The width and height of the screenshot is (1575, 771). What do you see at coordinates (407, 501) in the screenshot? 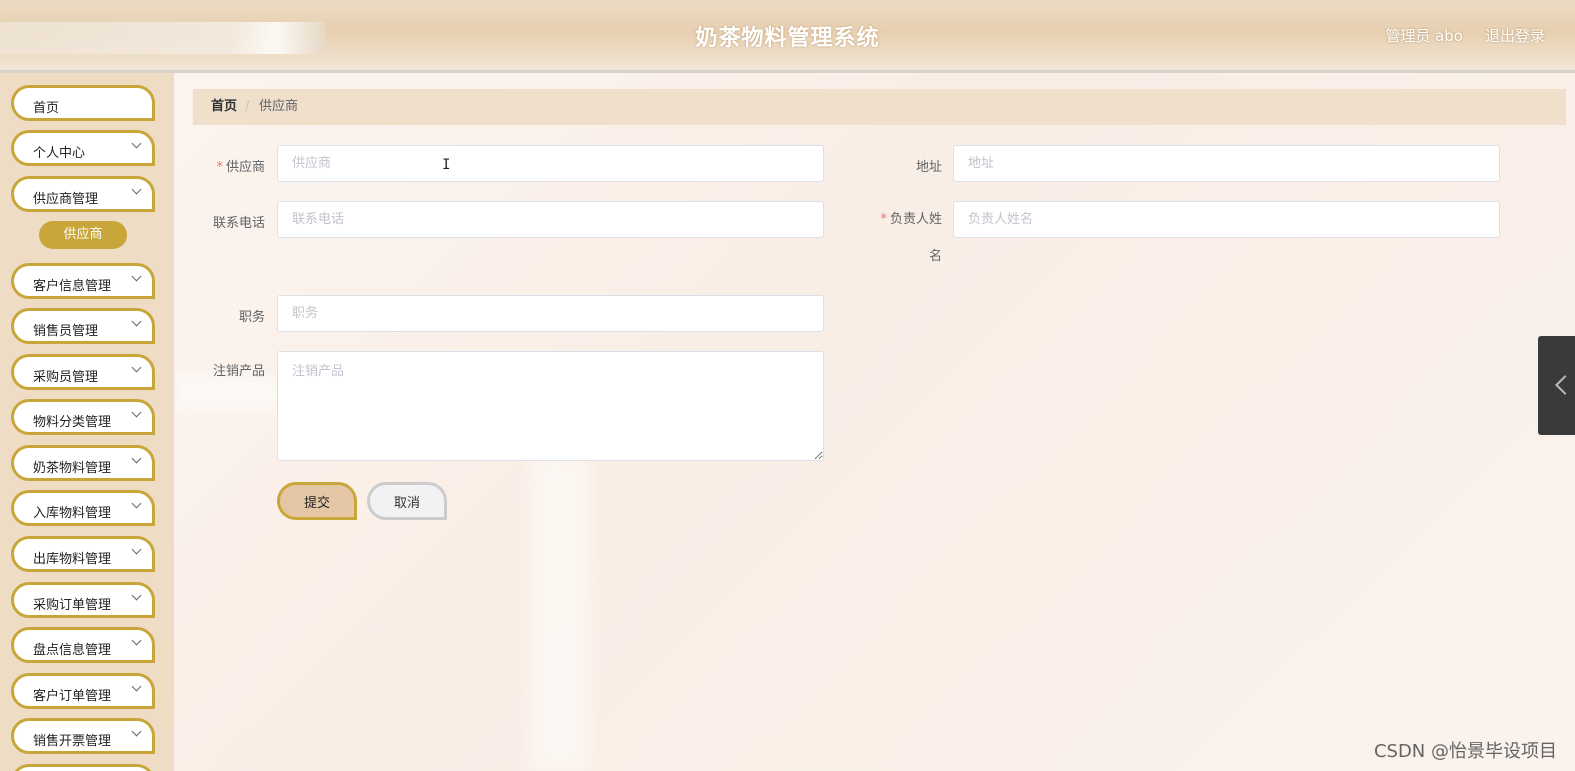
I see `cancel-button: 取消` at bounding box center [407, 501].